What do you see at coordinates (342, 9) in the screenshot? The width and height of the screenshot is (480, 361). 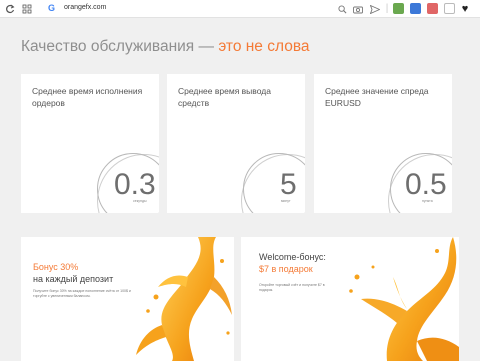 I see `search-icon` at bounding box center [342, 9].